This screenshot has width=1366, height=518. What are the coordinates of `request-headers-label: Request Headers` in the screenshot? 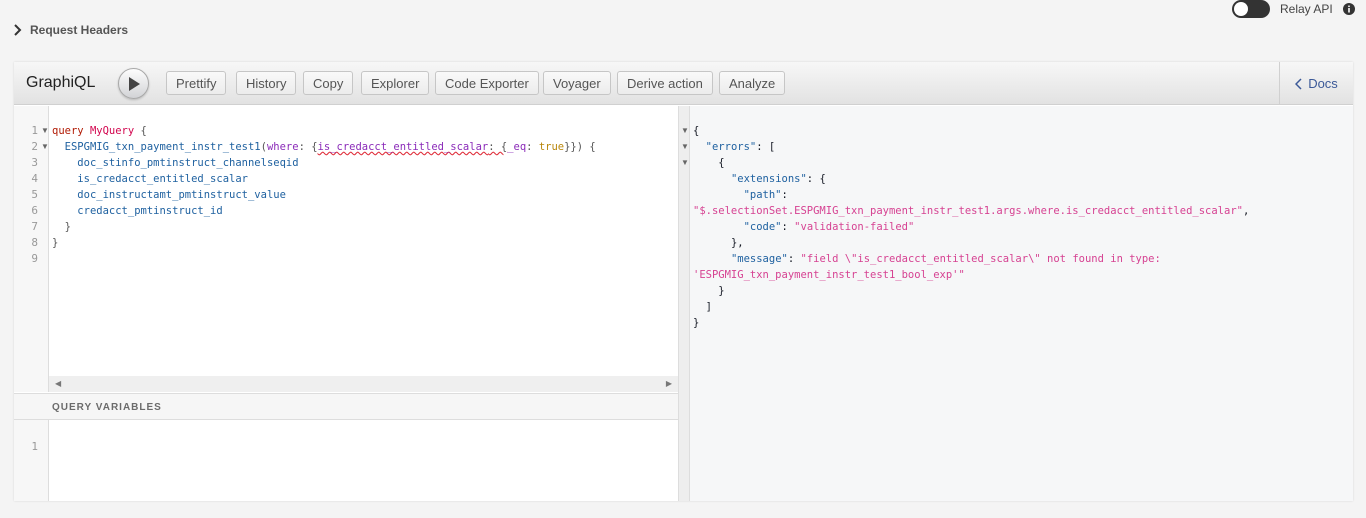 It's located at (79, 30).